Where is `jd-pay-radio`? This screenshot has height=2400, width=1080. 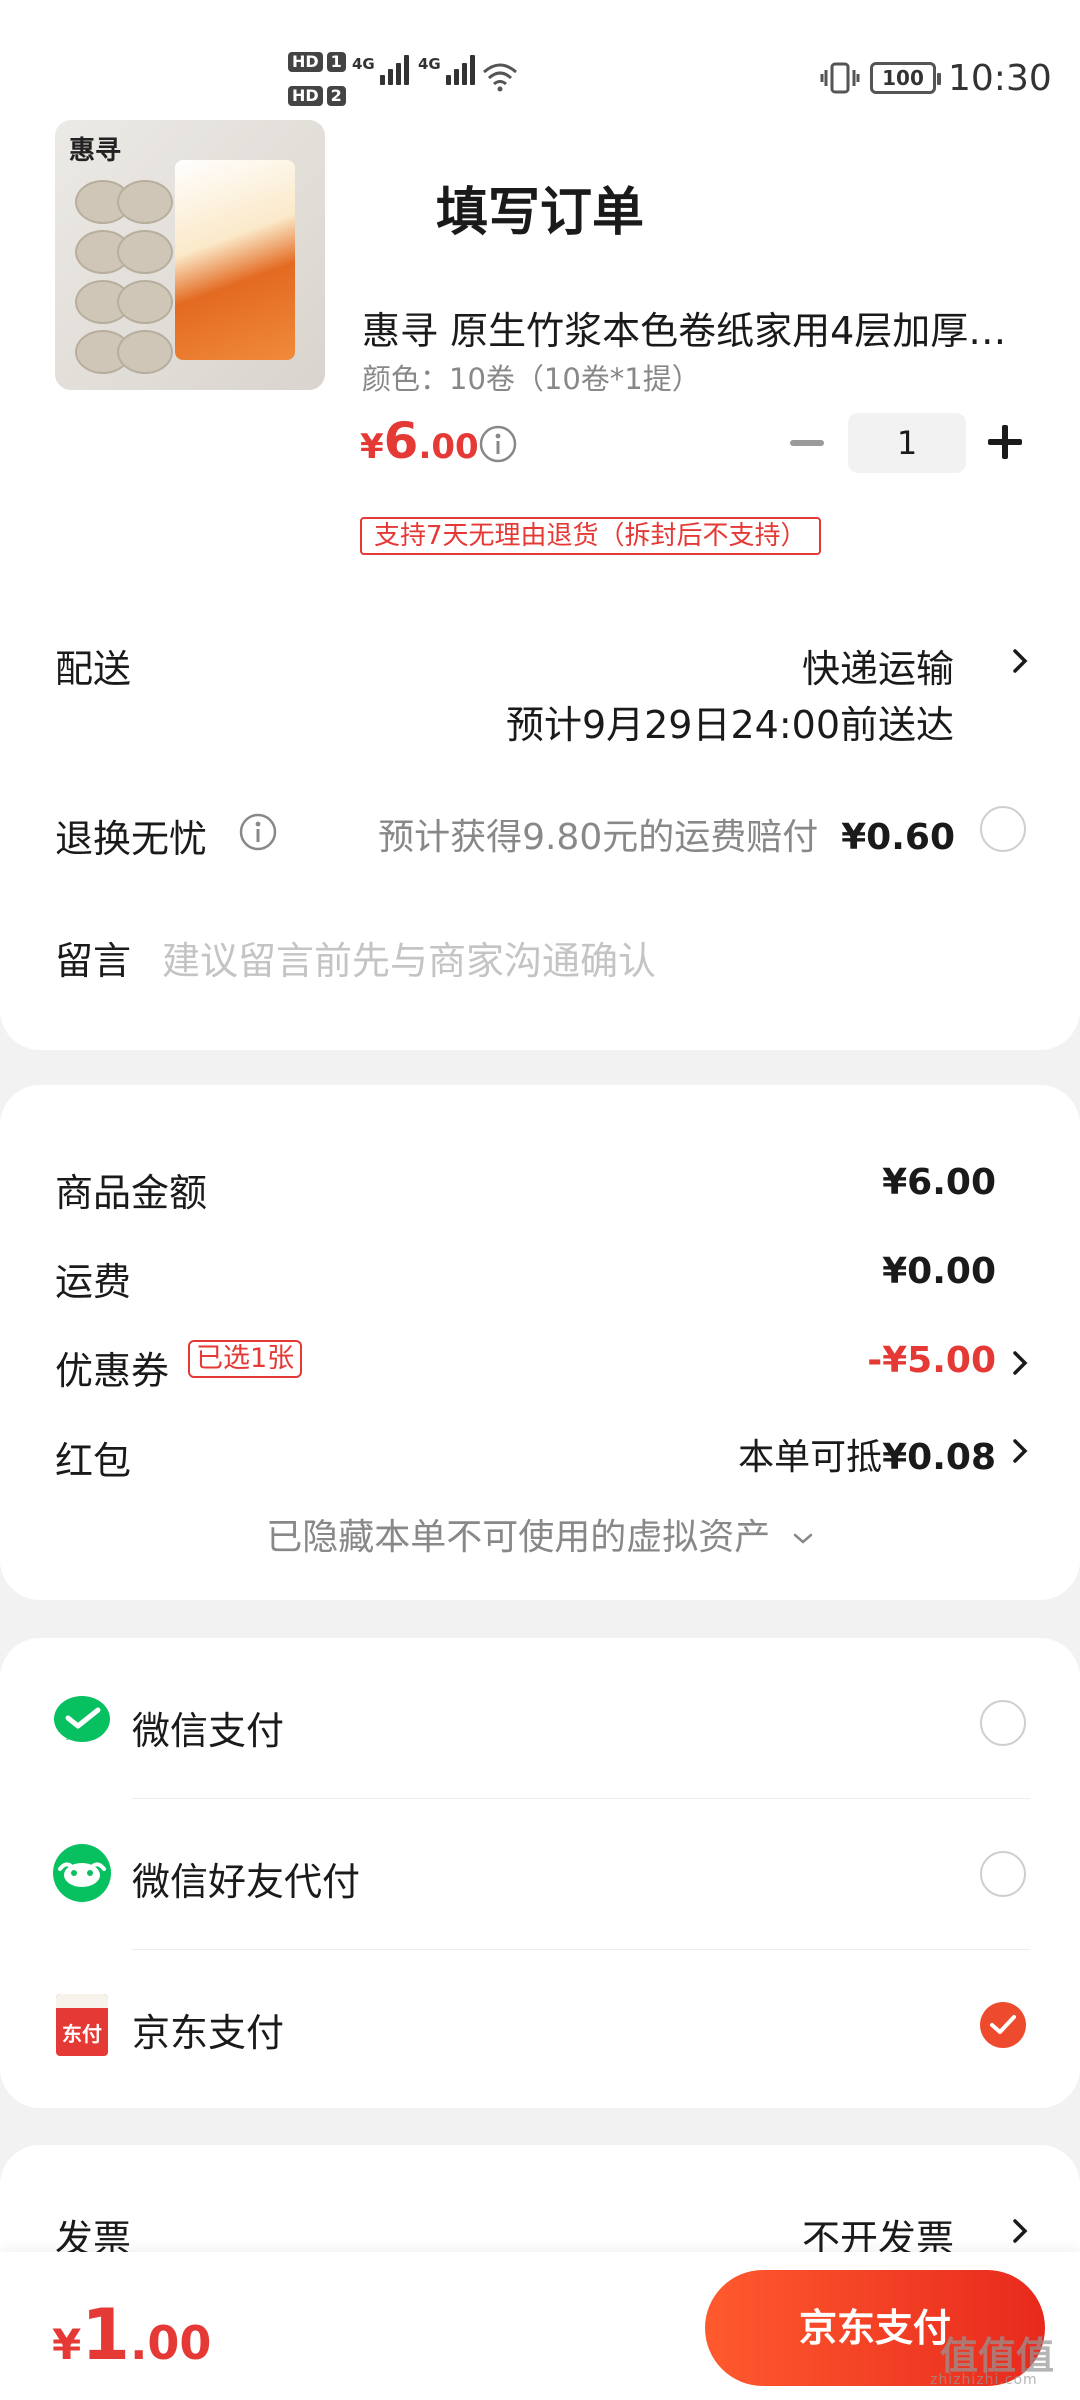
jd-pay-radio is located at coordinates (1003, 2025).